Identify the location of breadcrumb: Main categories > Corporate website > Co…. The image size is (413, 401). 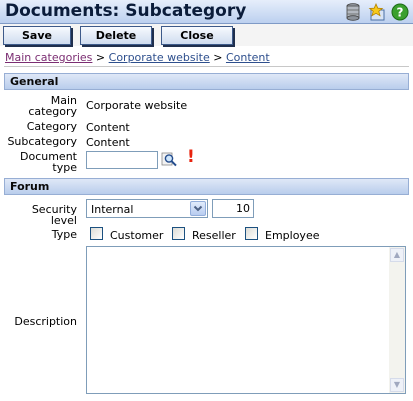
(137, 57).